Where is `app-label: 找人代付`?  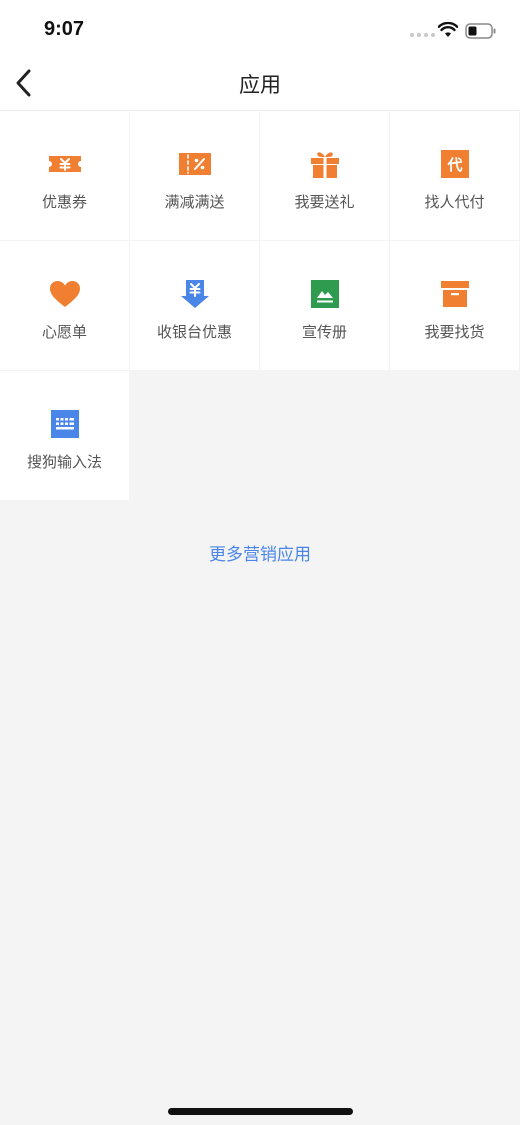 app-label: 找人代付 is located at coordinates (454, 202).